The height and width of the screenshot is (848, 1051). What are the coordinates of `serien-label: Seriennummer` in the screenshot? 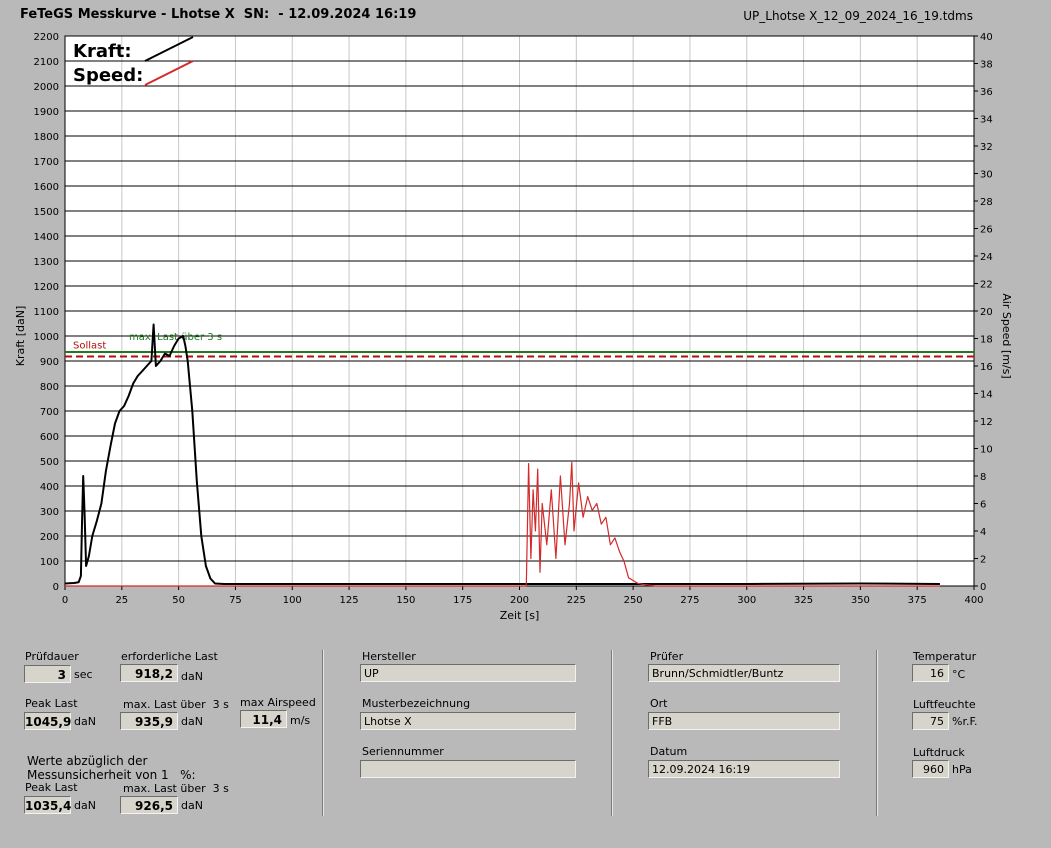 It's located at (403, 751).